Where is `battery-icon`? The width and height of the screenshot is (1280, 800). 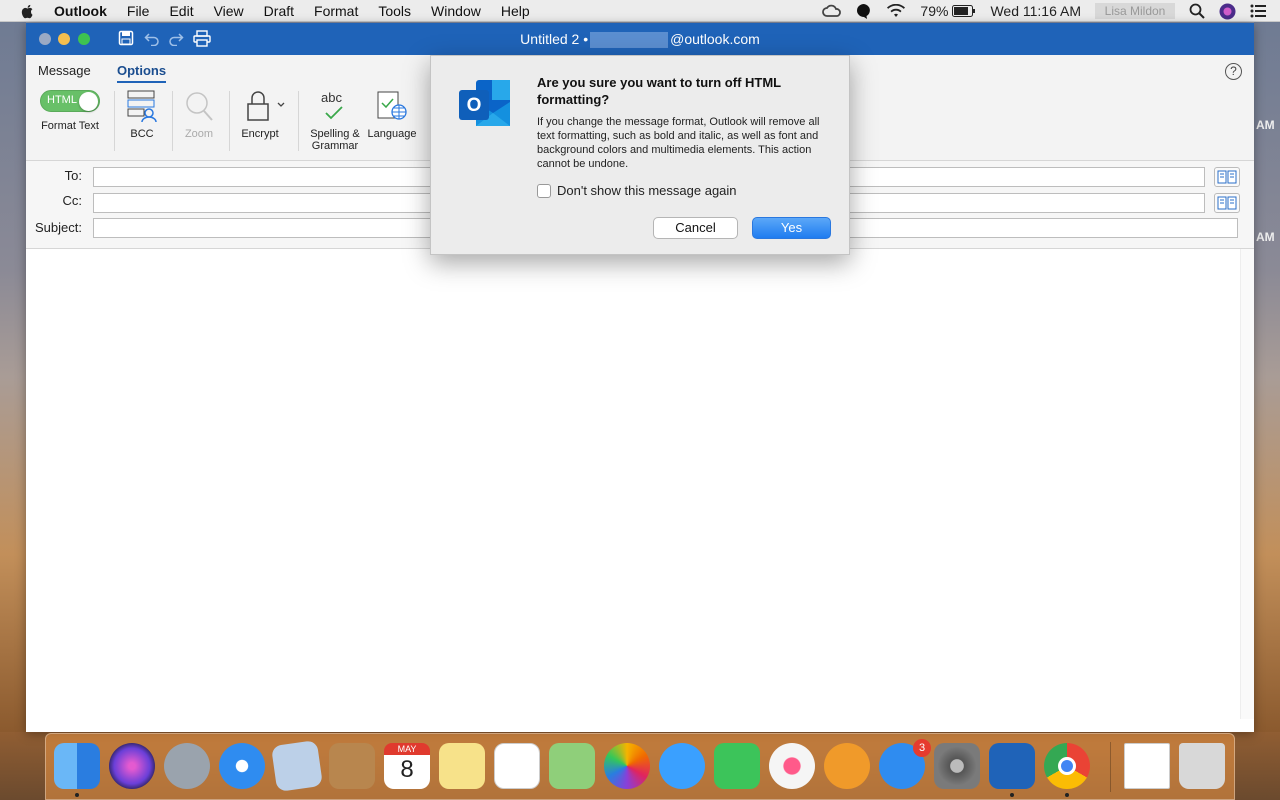
battery-icon is located at coordinates (964, 11).